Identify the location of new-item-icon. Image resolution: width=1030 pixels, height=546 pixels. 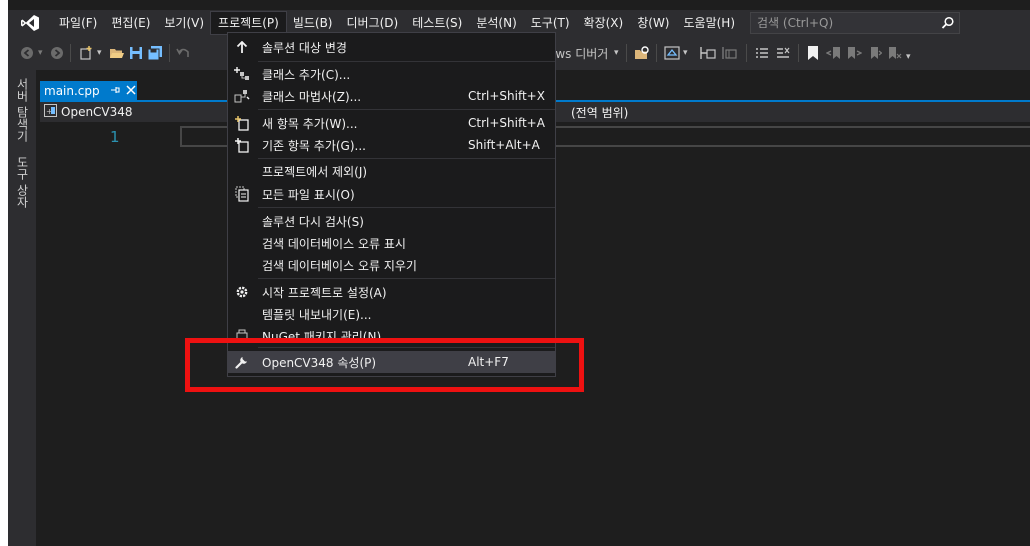
(242, 123).